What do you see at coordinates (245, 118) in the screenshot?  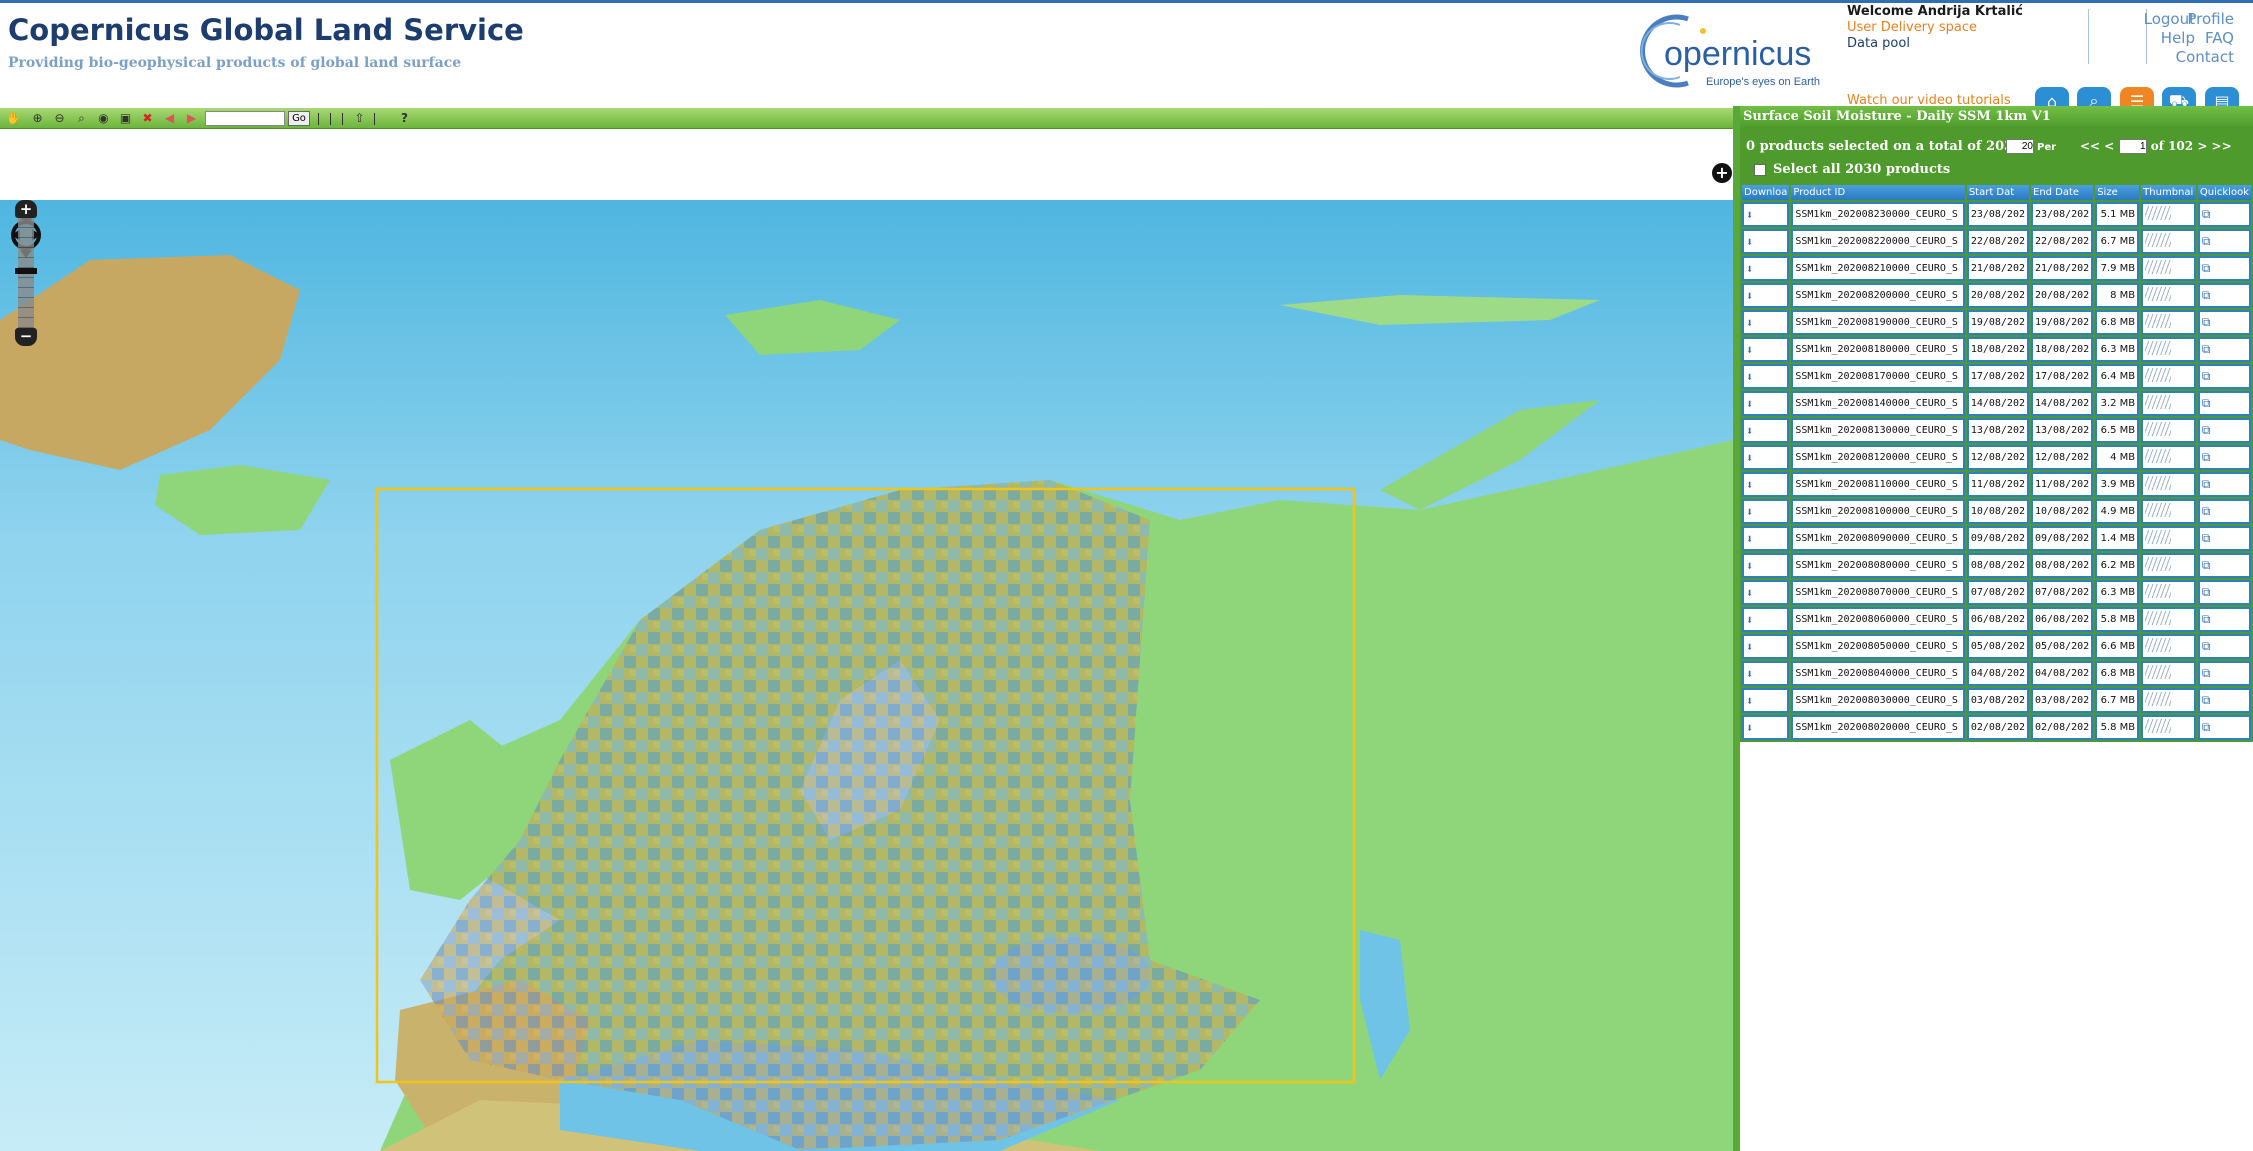 I see `location-search-input` at bounding box center [245, 118].